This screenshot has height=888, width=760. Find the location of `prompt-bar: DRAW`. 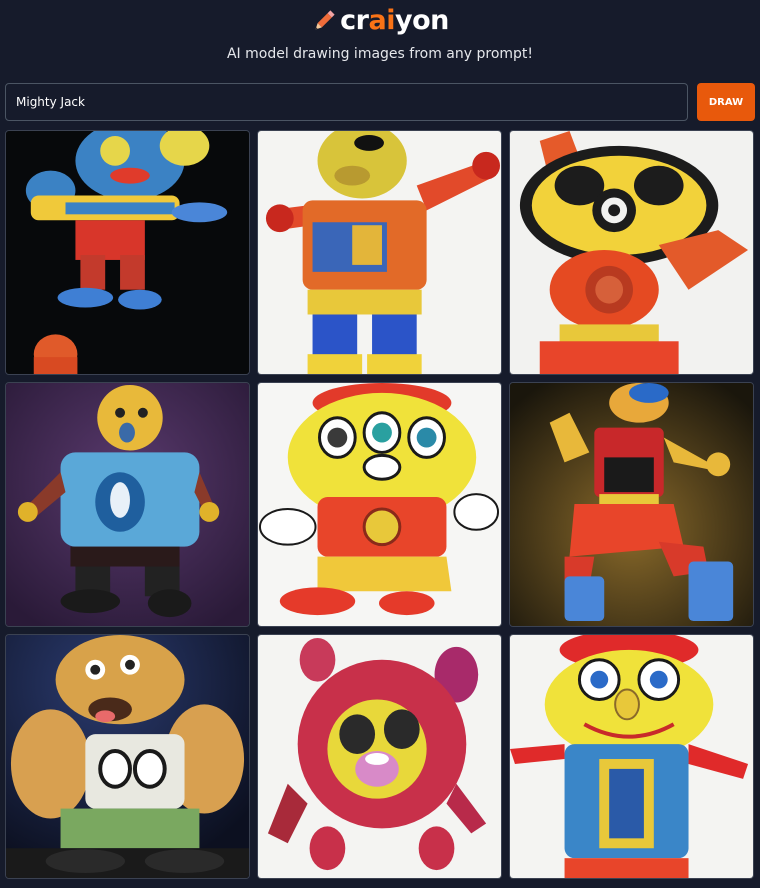

prompt-bar: DRAW is located at coordinates (380, 102).